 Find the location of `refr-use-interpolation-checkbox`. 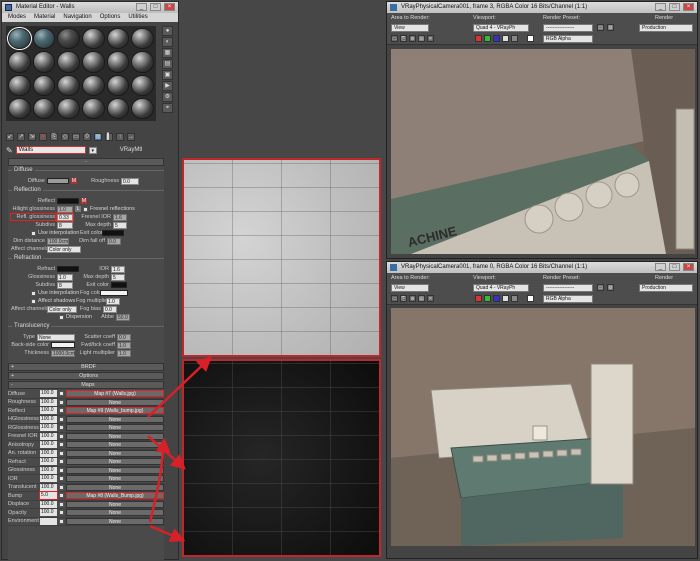

refr-use-interpolation-checkbox is located at coordinates (33, 293).